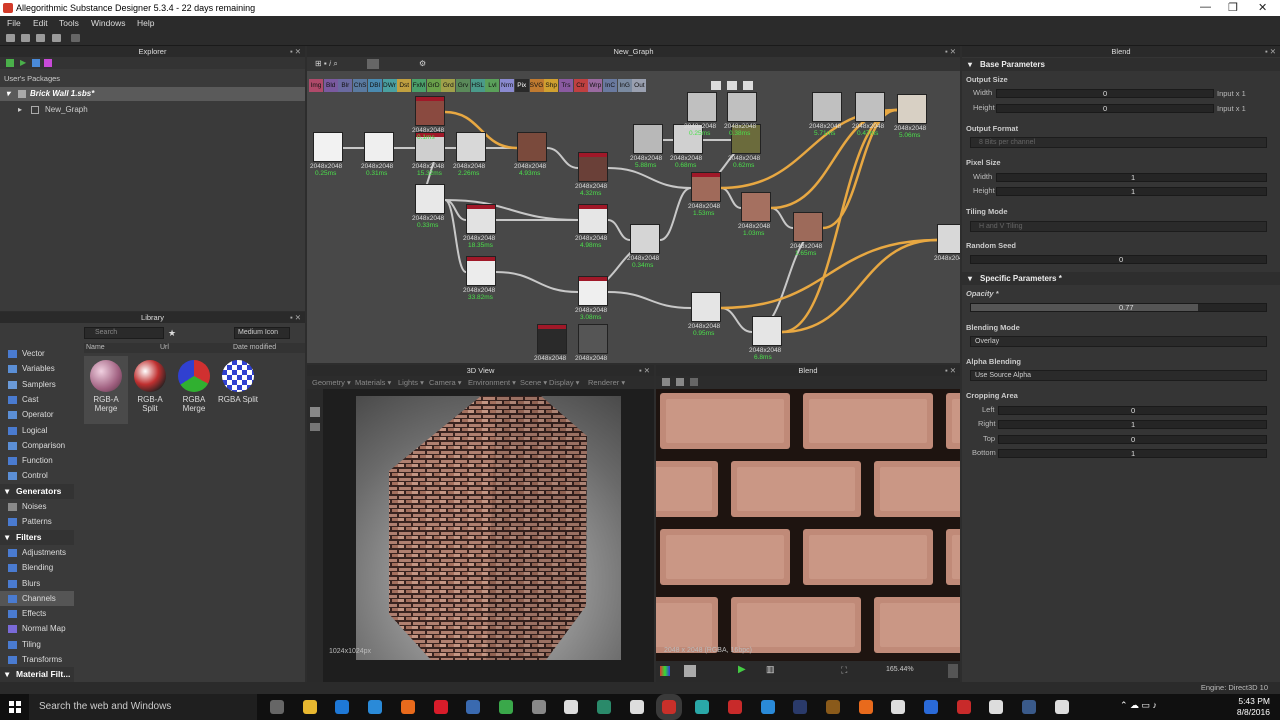 Image resolution: width=1280 pixels, height=720 pixels. Describe the element at coordinates (373, 382) in the screenshot. I see `view3d-menu-materials: Materials ▾` at that location.